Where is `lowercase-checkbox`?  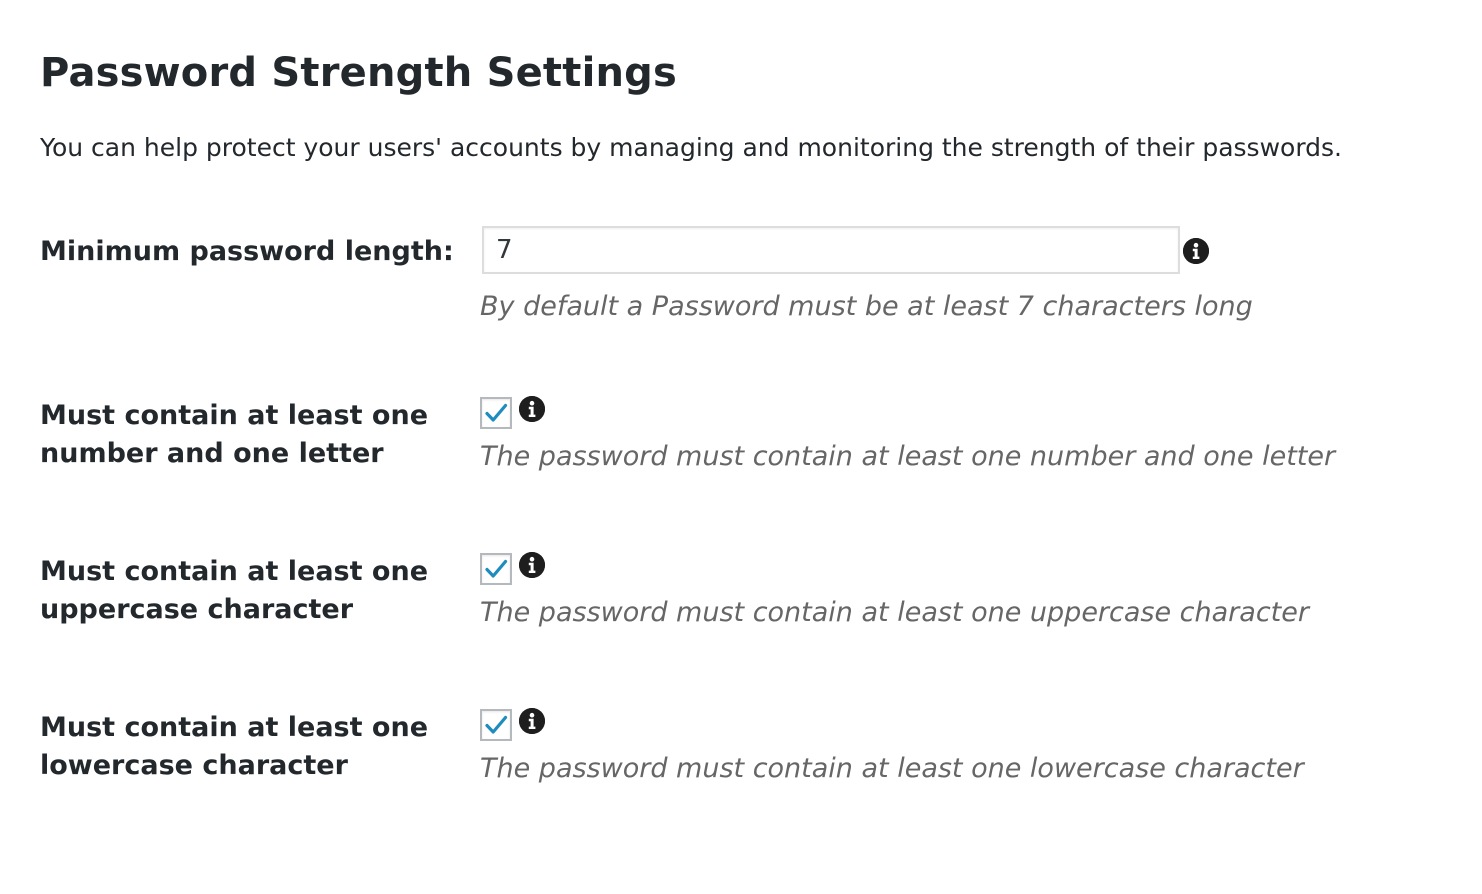
lowercase-checkbox is located at coordinates (496, 725).